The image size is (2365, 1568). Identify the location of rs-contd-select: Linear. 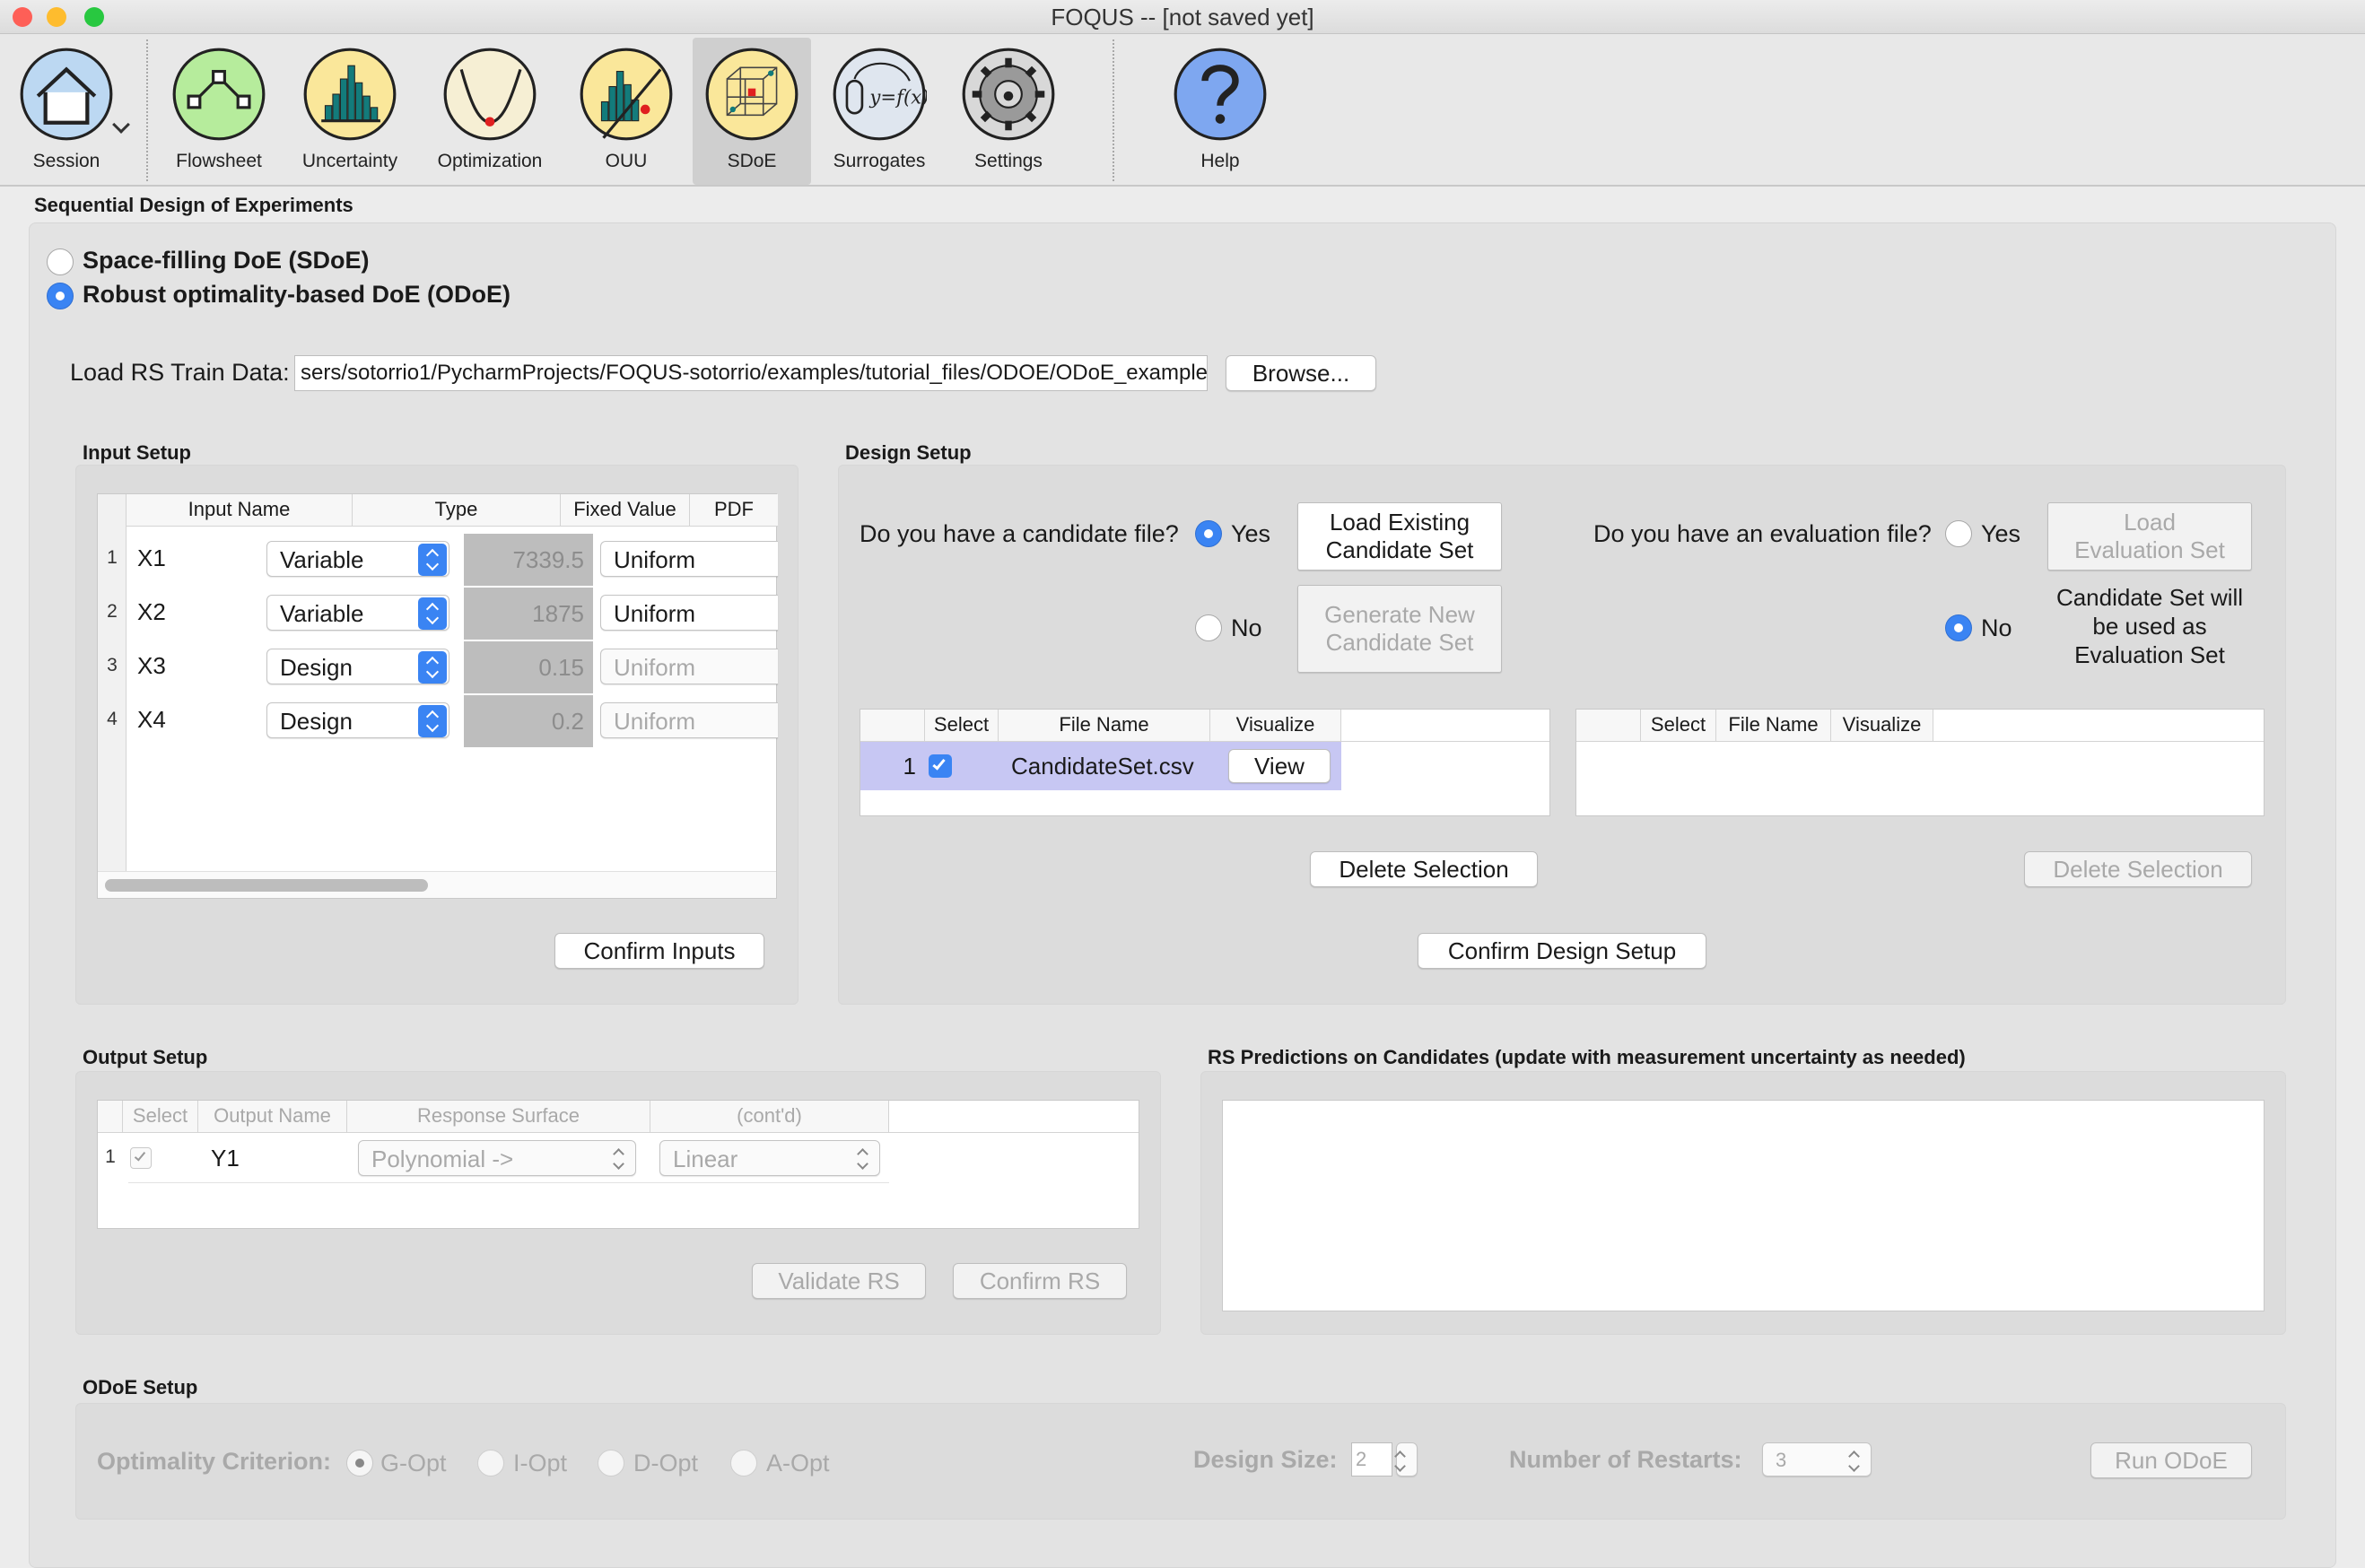
(769, 1158).